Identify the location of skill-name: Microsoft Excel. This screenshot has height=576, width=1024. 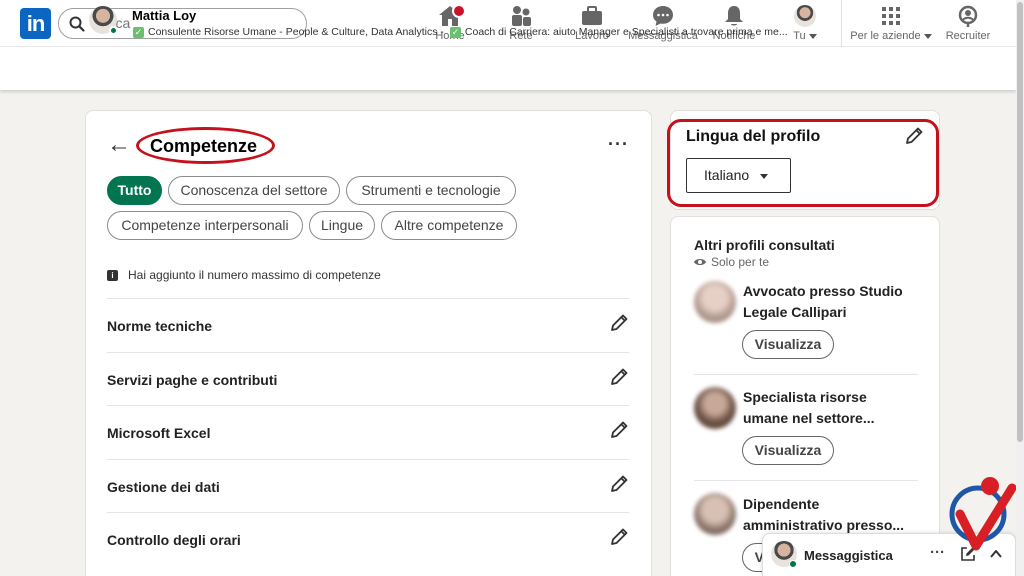
(159, 433).